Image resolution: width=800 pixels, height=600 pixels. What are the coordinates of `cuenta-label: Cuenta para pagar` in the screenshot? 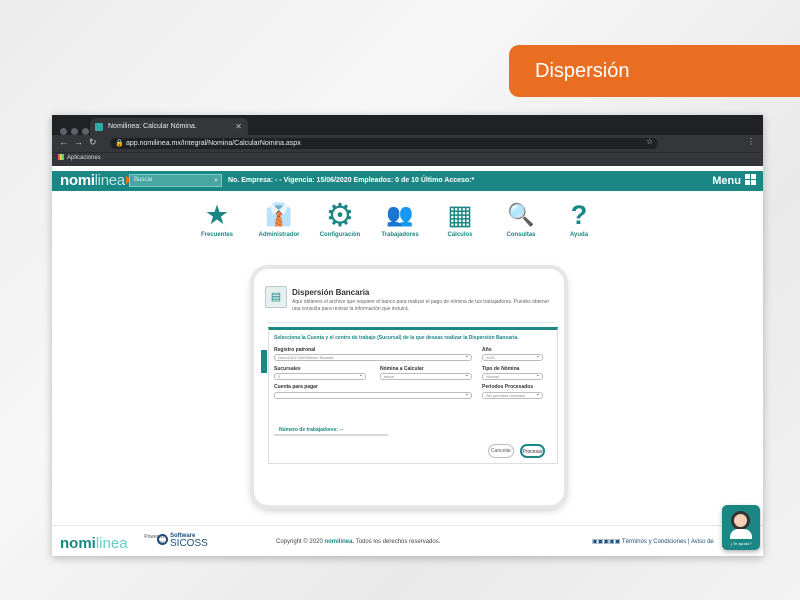 It's located at (296, 387).